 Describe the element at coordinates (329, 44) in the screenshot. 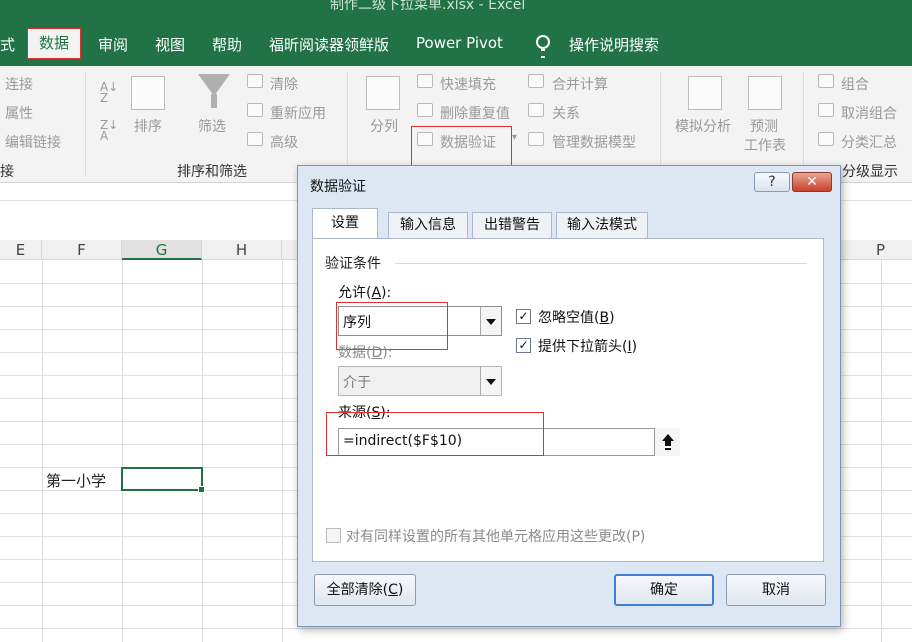

I see `tab-foxit: 福昕阅读器领鲜版` at that location.